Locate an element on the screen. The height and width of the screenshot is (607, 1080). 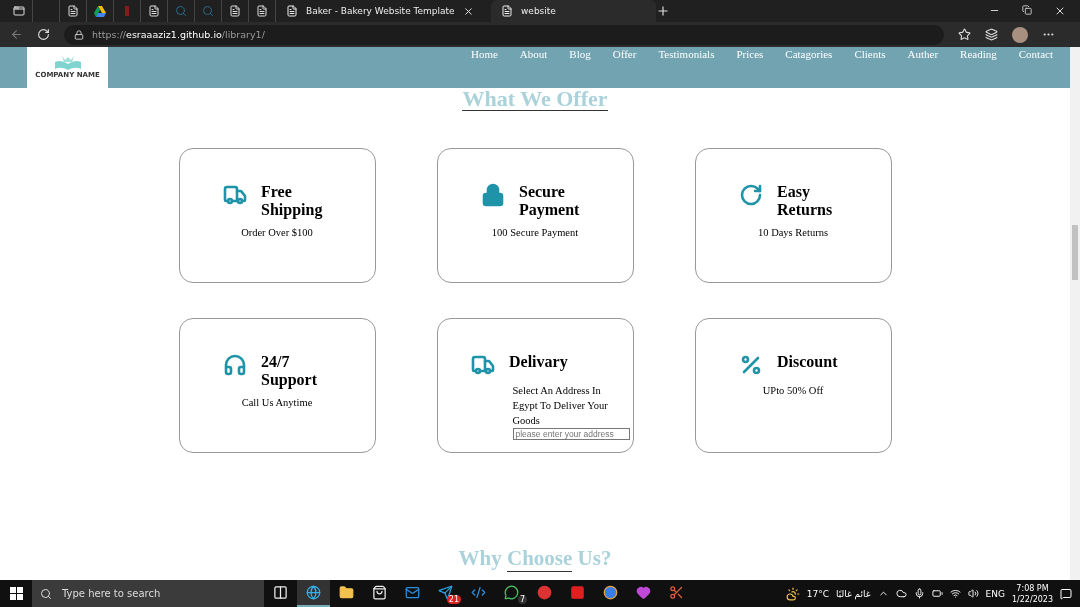
taskbar-app is located at coordinates (313, 593).